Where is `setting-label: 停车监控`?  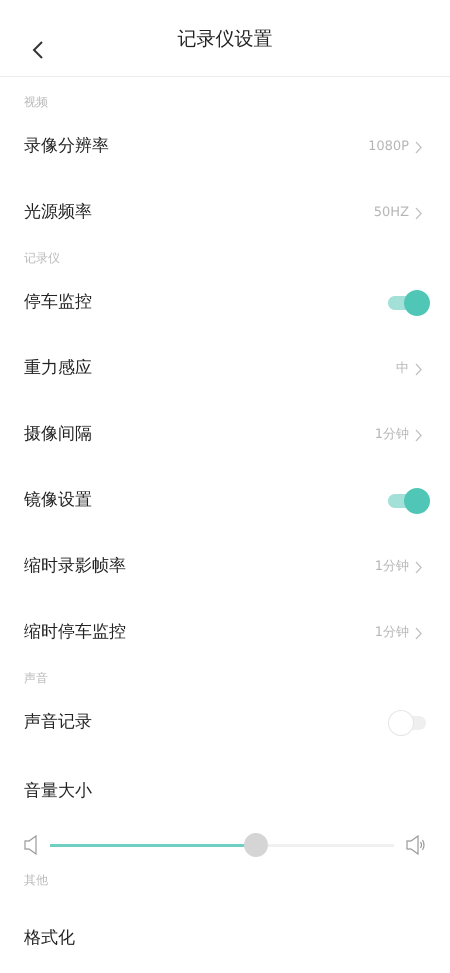
setting-label: 停车监控 is located at coordinates (58, 302).